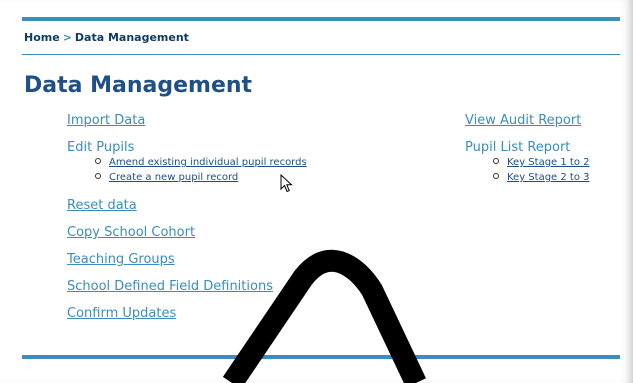  I want to click on list-item: Key Stage 1 to 2, so click(541, 162).